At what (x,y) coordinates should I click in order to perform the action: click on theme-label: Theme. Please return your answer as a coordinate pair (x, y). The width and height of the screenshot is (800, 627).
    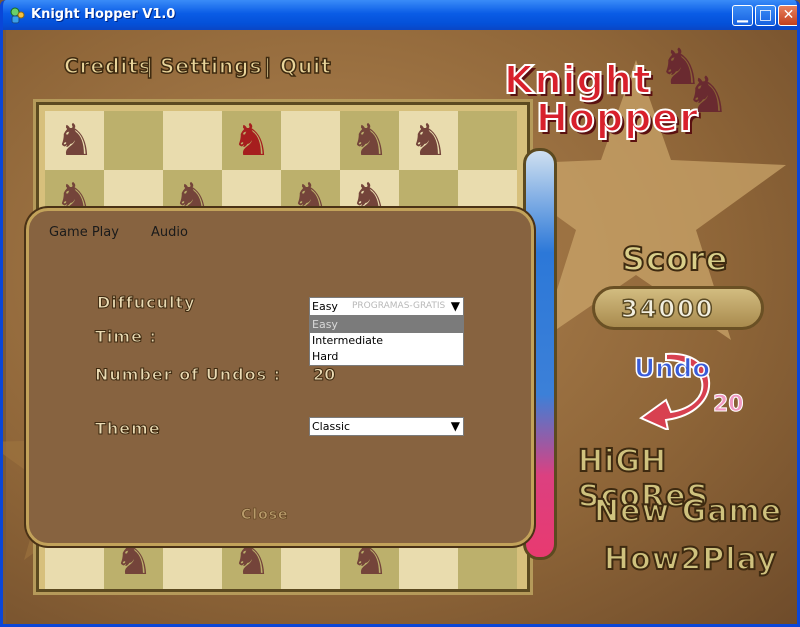
    Looking at the image, I should click on (128, 429).